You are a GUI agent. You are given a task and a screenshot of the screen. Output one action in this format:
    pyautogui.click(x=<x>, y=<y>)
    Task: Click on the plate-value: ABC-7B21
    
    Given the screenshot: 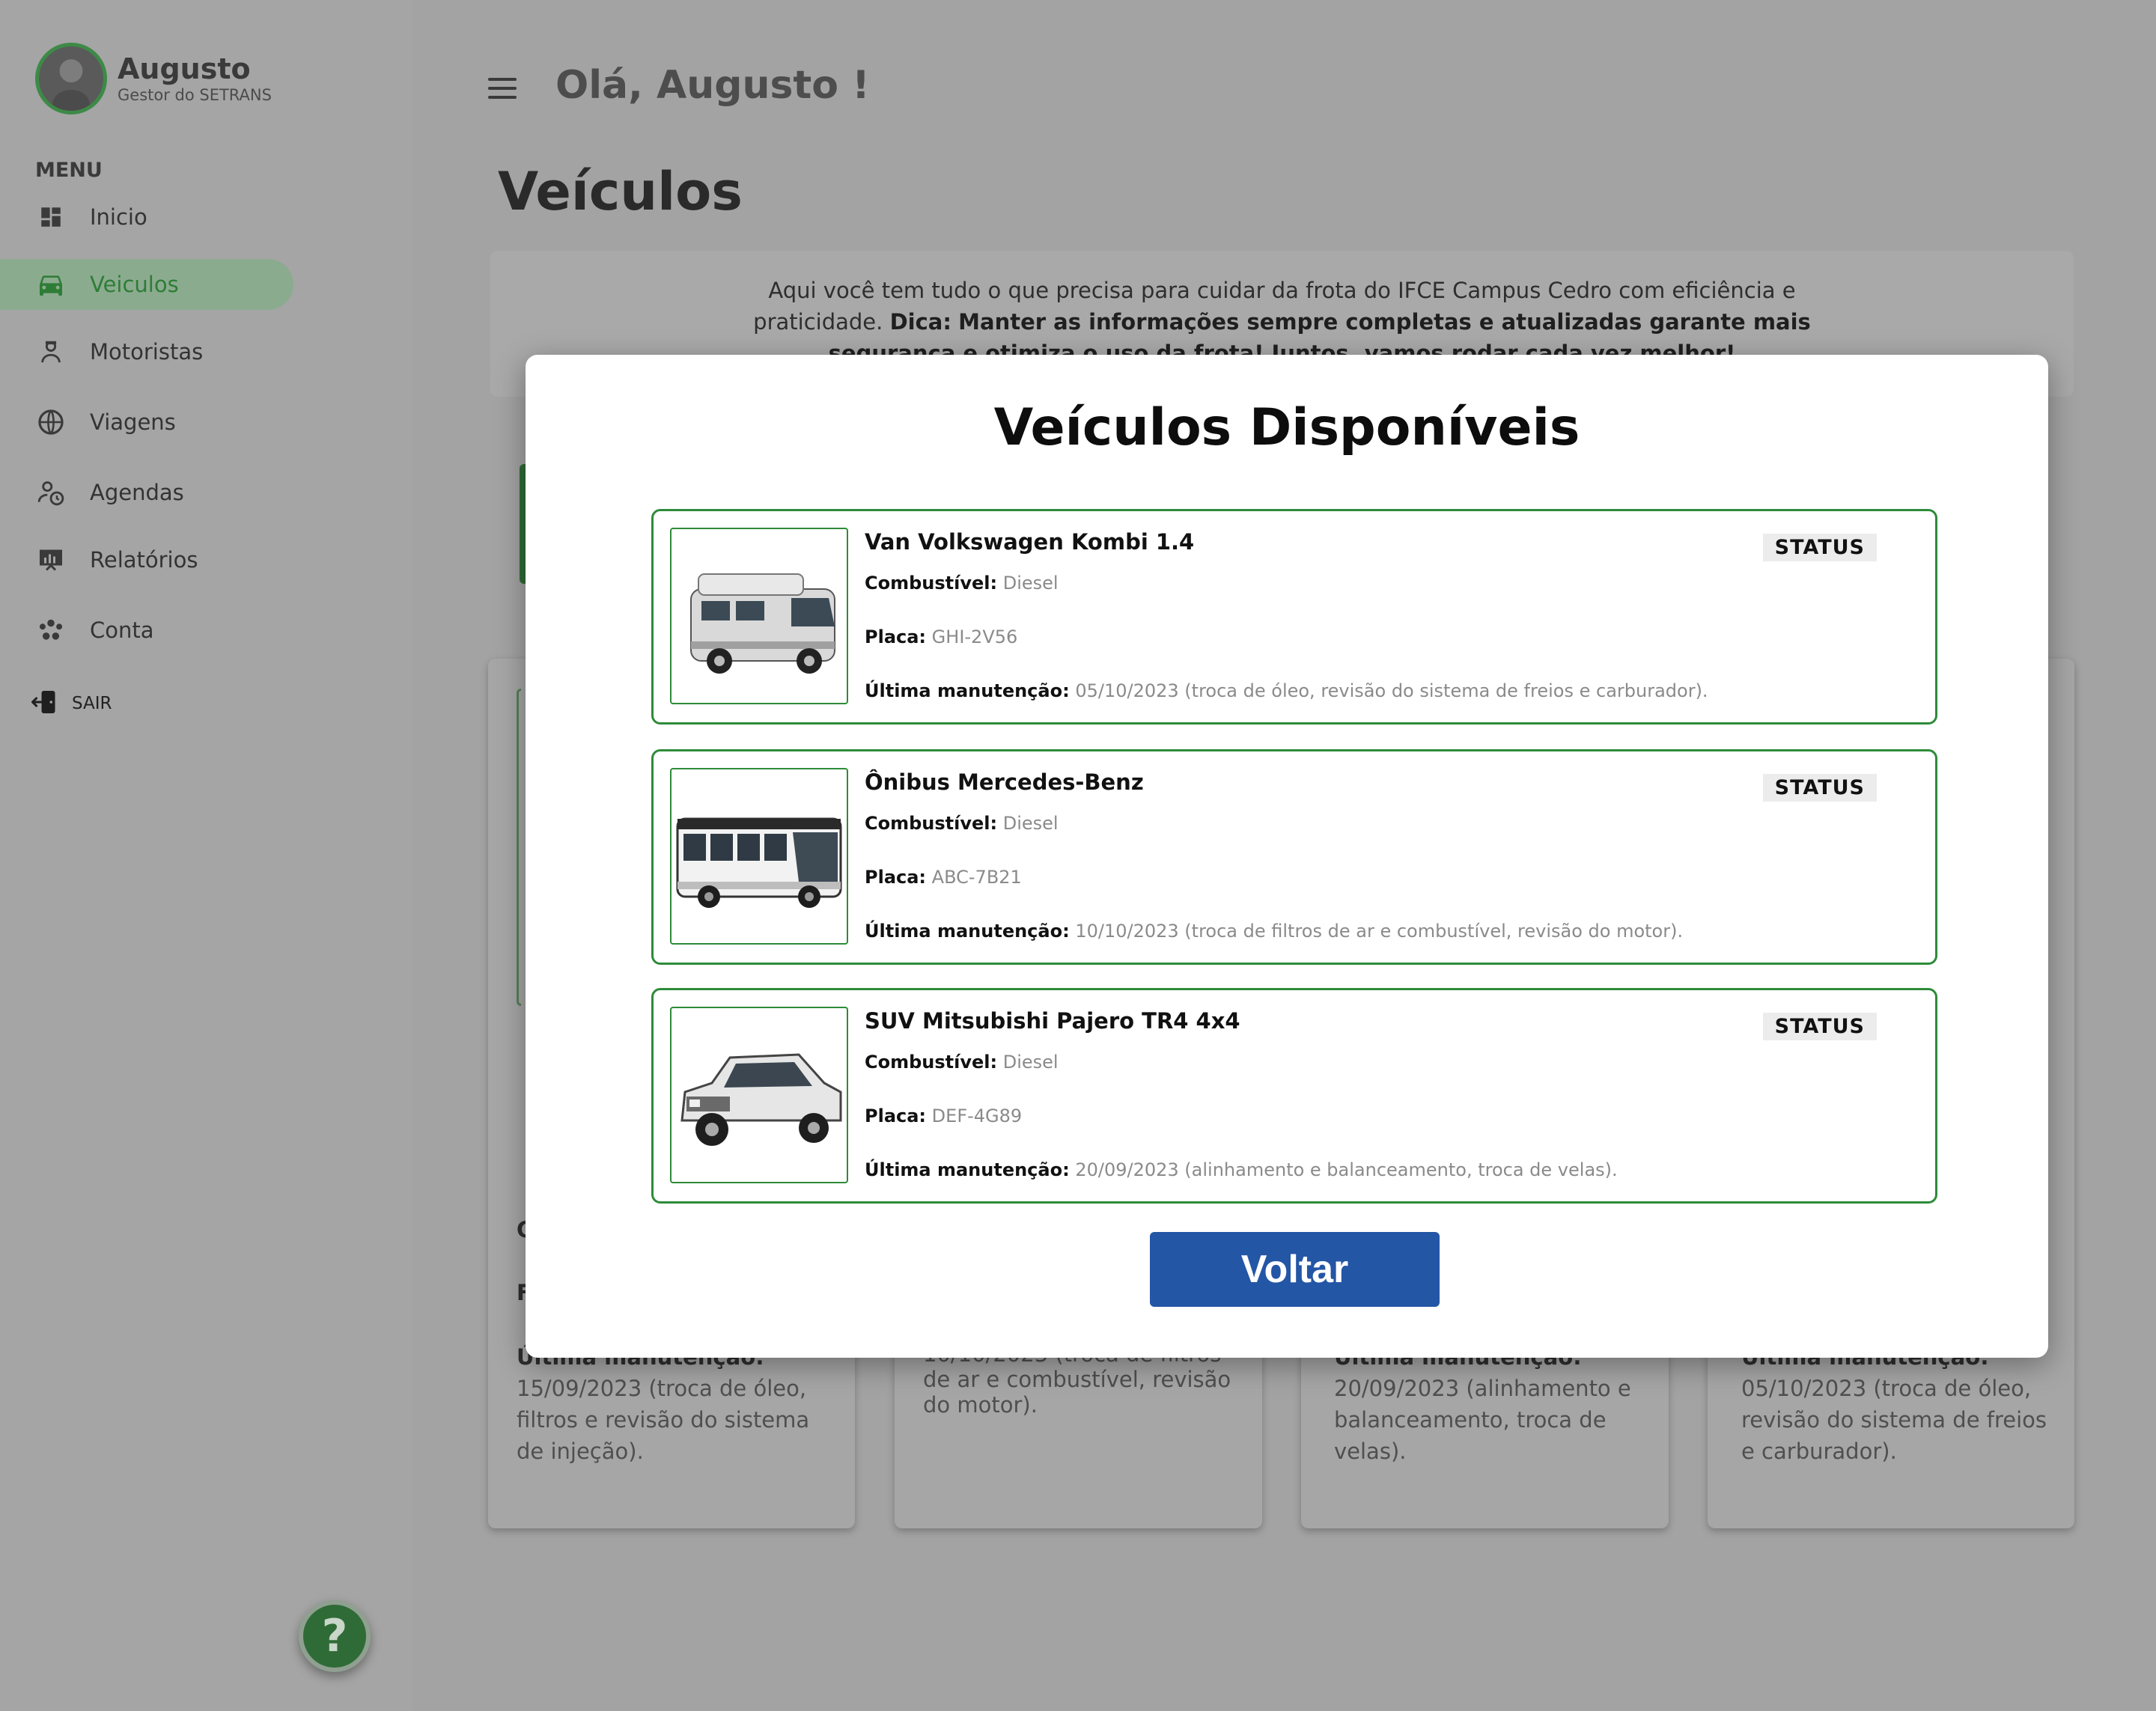 What is the action you would take?
    pyautogui.click(x=976, y=878)
    